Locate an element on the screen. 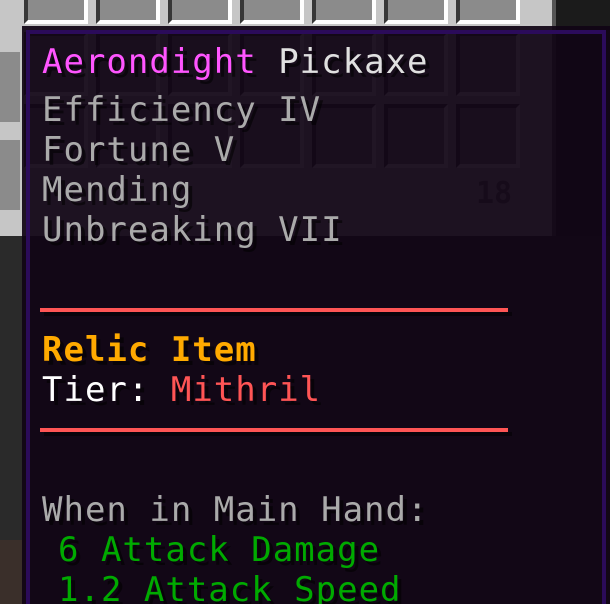 This screenshot has height=604, width=610. enchantment-line: Fortune V is located at coordinates (139, 150).